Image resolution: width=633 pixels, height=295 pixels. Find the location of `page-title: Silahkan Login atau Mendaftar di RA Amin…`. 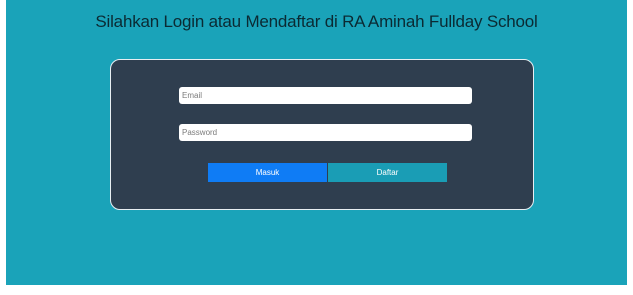

page-title: Silahkan Login atau Mendaftar di RA Amin… is located at coordinates (316, 21).